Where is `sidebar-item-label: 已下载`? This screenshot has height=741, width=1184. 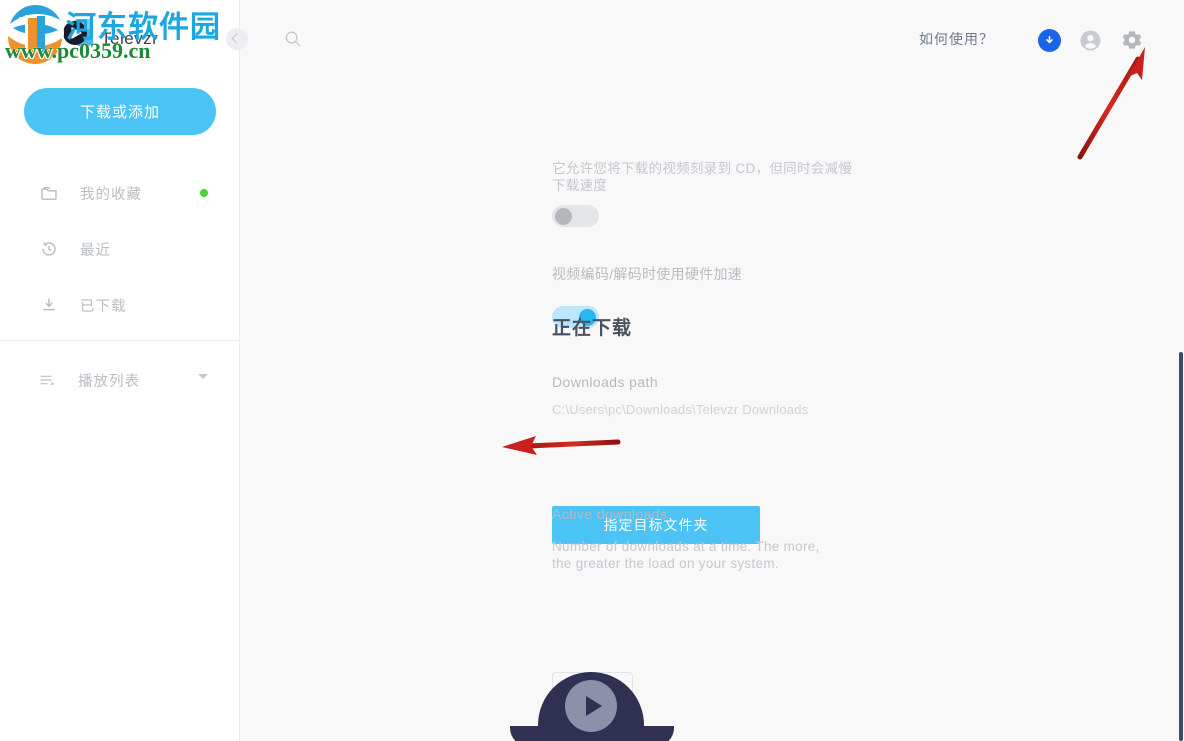
sidebar-item-label: 已下载 is located at coordinates (103, 306).